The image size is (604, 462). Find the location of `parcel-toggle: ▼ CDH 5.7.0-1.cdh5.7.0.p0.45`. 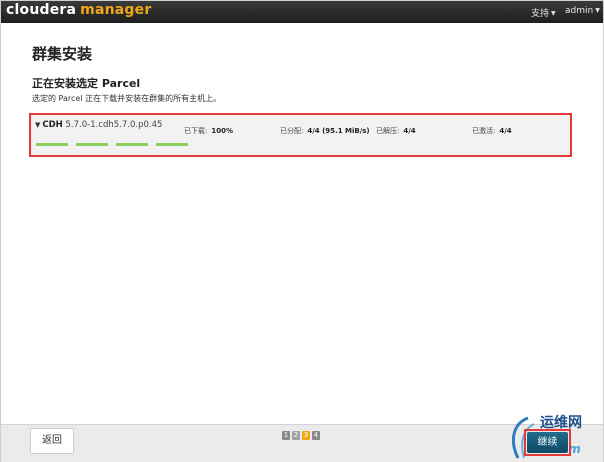

parcel-toggle: ▼ CDH 5.7.0-1.cdh5.7.0.p0.45 is located at coordinates (98, 125).